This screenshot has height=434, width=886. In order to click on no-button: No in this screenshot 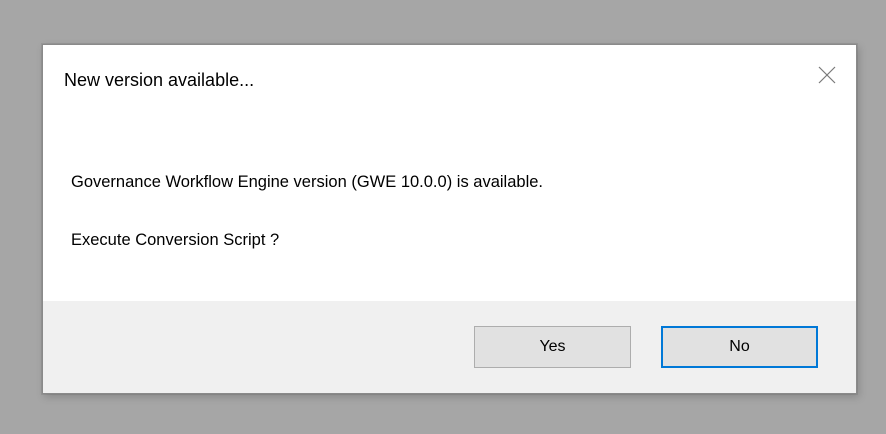, I will do `click(739, 347)`.